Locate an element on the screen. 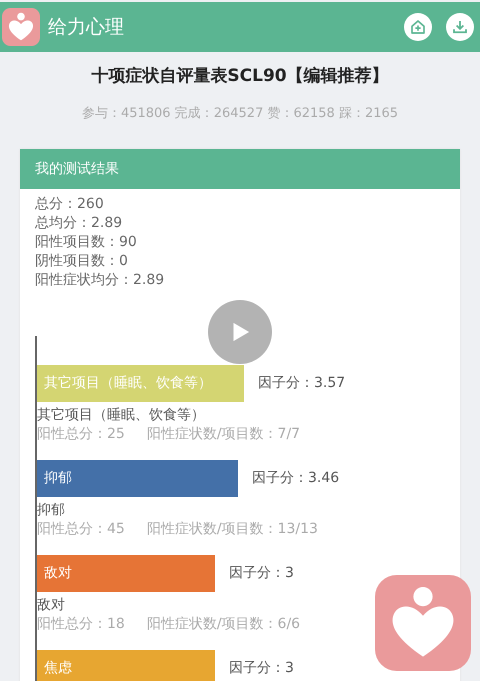  factor-name: 抑郁 is located at coordinates (51, 510).